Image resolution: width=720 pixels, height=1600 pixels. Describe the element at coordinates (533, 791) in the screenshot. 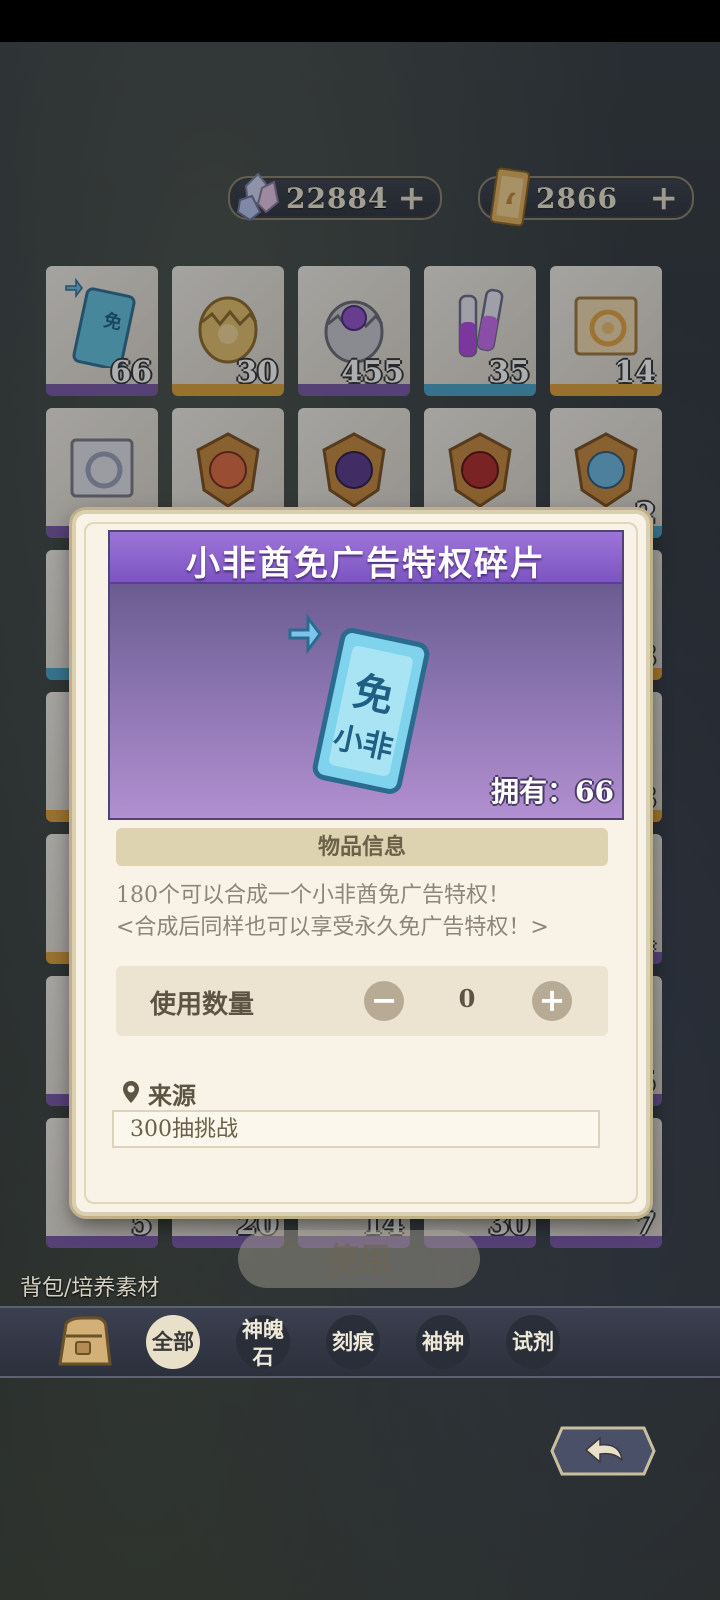

I see `owned-label: 拥有：` at that location.